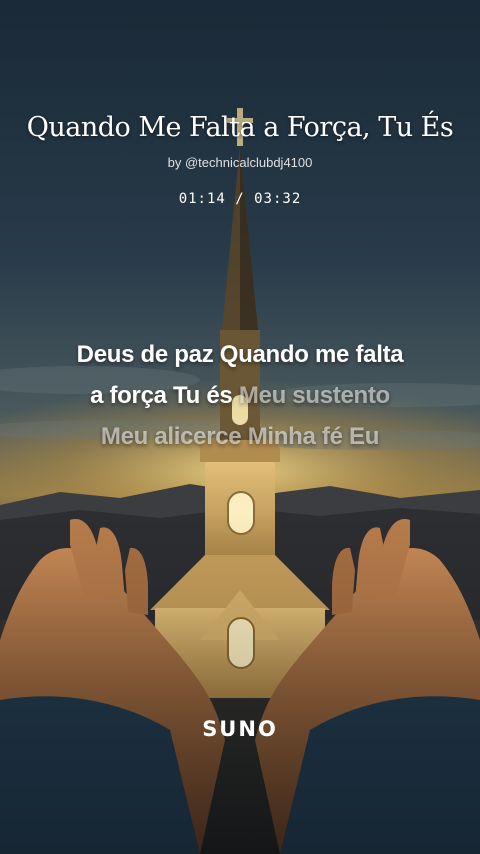  I want to click on song-title: Quando Me Falta a Força, Tu És, so click(240, 127).